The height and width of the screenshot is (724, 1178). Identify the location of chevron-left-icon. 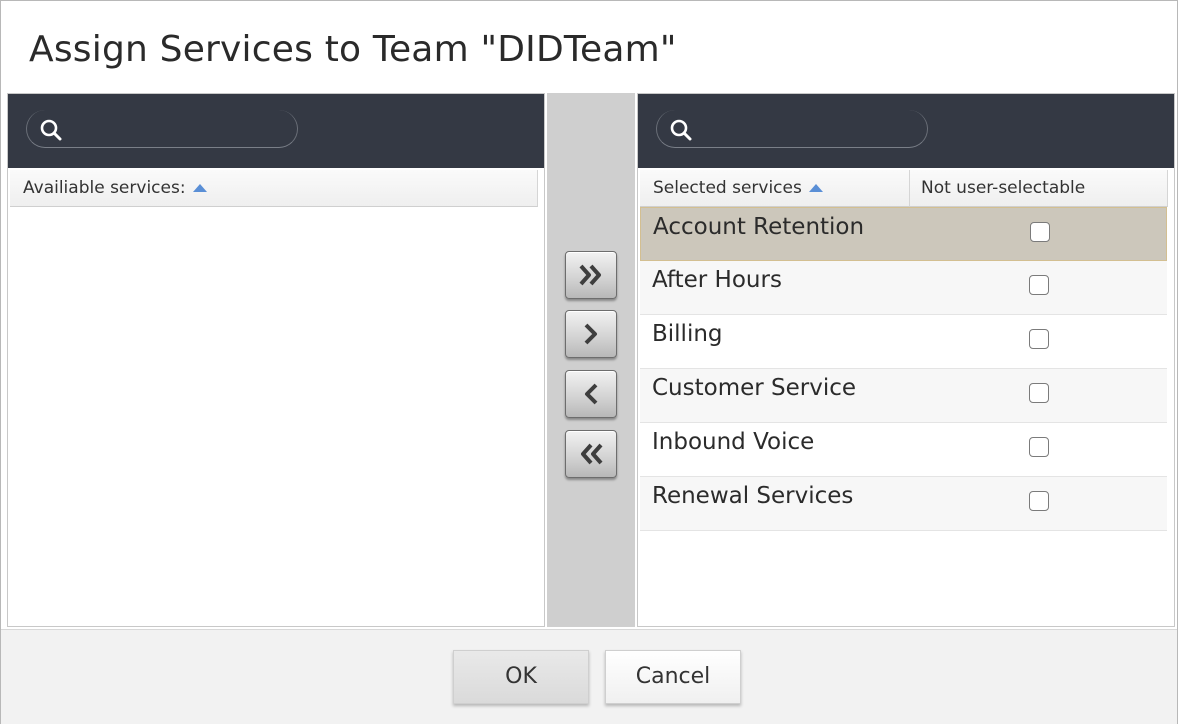
(591, 394).